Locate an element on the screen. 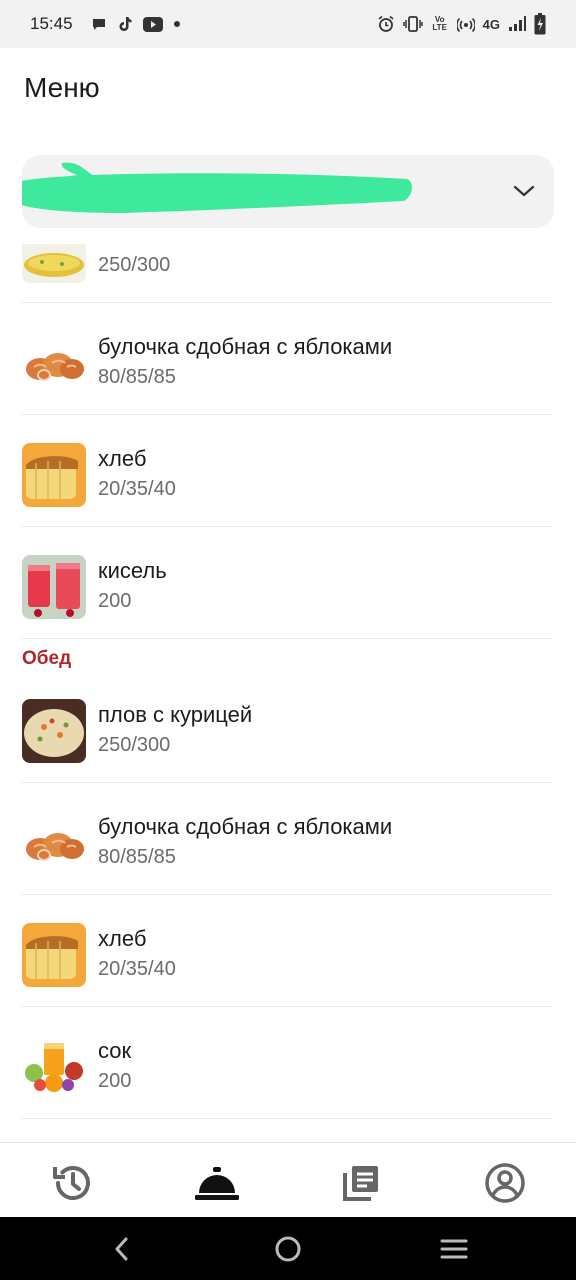 This screenshot has width=576, height=1280. system-back-button is located at coordinates (122, 1249).